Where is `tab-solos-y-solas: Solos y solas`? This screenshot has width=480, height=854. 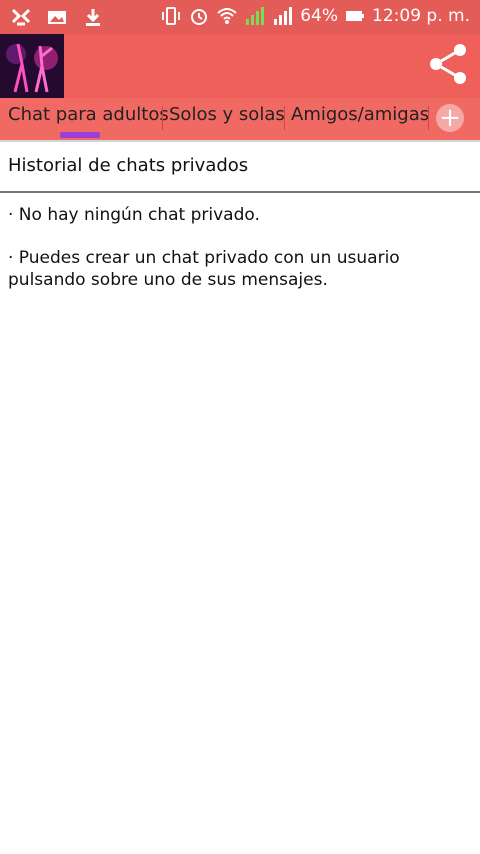 tab-solos-y-solas: Solos y solas is located at coordinates (227, 114).